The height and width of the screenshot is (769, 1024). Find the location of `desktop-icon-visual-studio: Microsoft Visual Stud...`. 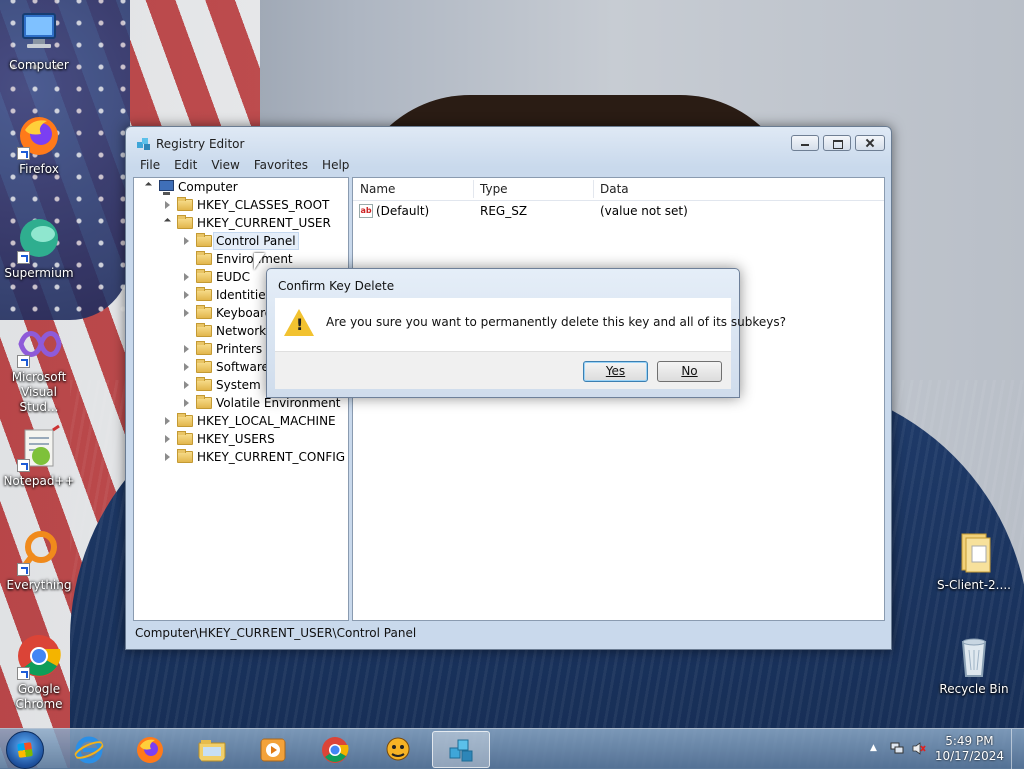

desktop-icon-visual-studio: Microsoft Visual Stud... is located at coordinates (39, 367).